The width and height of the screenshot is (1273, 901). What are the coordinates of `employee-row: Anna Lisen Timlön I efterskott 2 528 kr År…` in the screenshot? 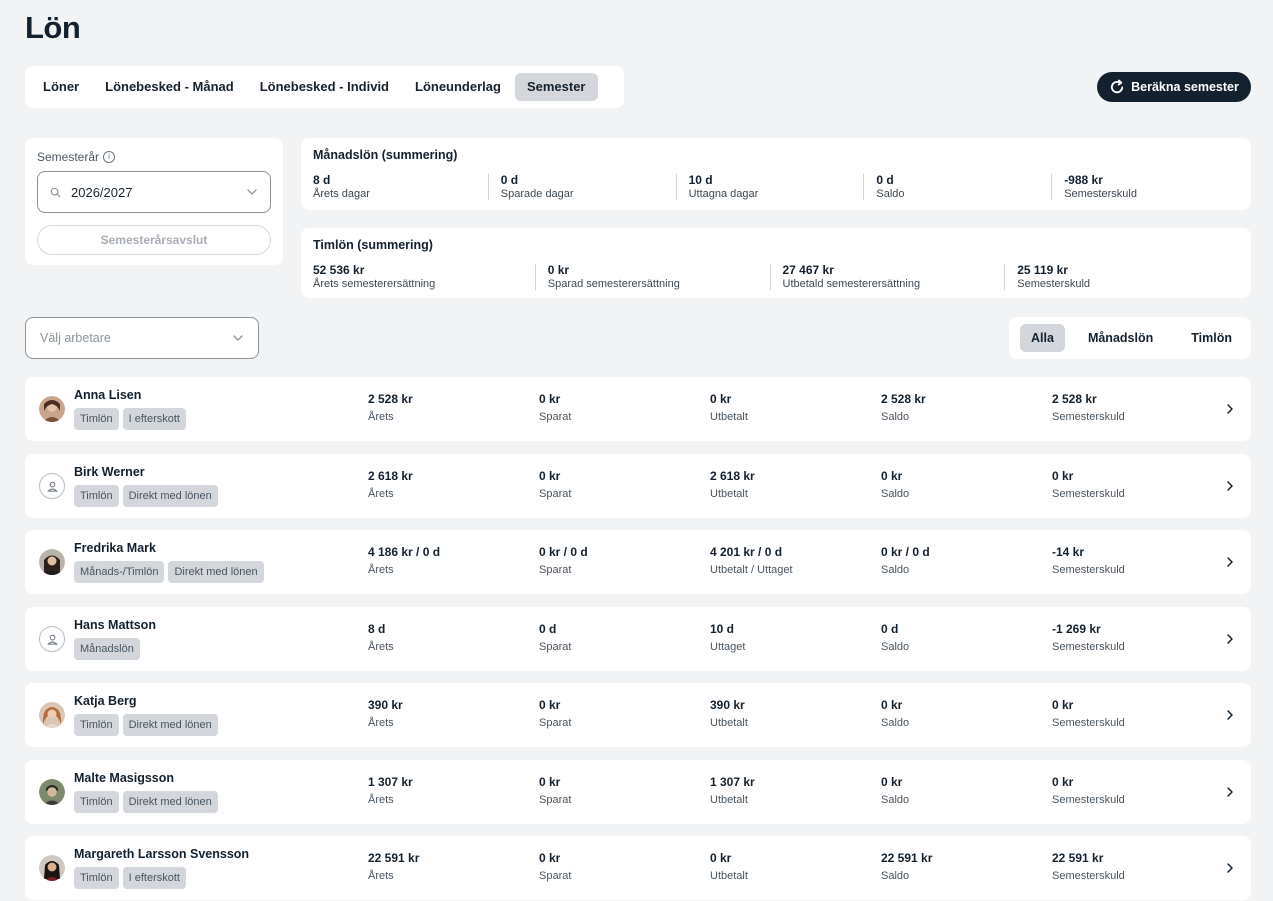 It's located at (638, 409).